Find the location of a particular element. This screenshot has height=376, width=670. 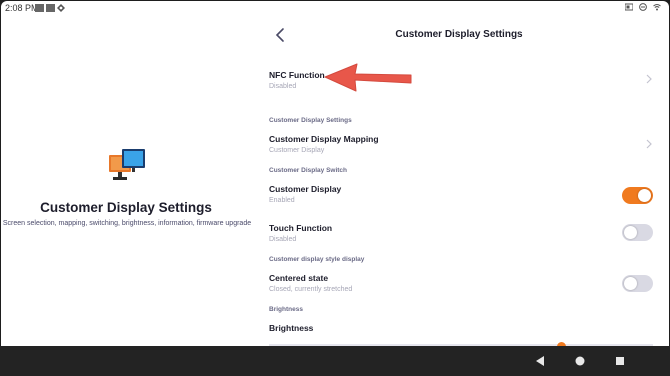

row-title: Touch Function is located at coordinates (301, 228).